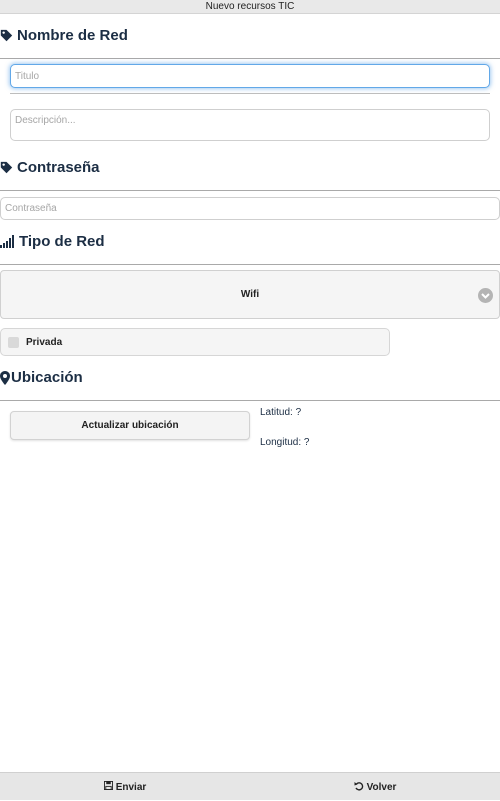 The height and width of the screenshot is (801, 500). What do you see at coordinates (285, 442) in the screenshot?
I see `longitude-text: Longitud: ?` at bounding box center [285, 442].